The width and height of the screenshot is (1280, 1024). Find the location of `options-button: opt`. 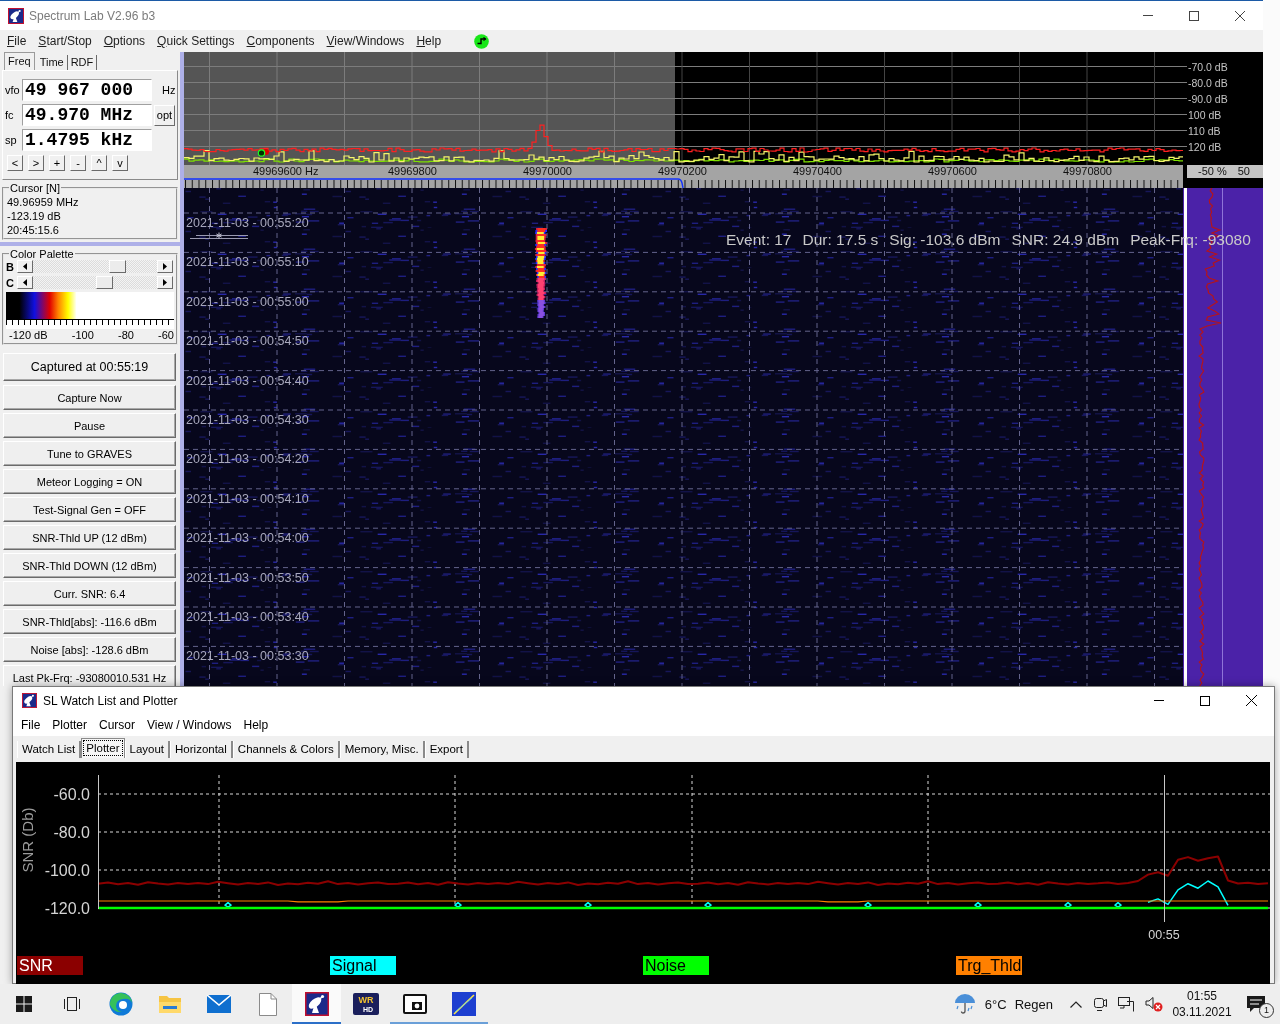

options-button: opt is located at coordinates (164, 115).